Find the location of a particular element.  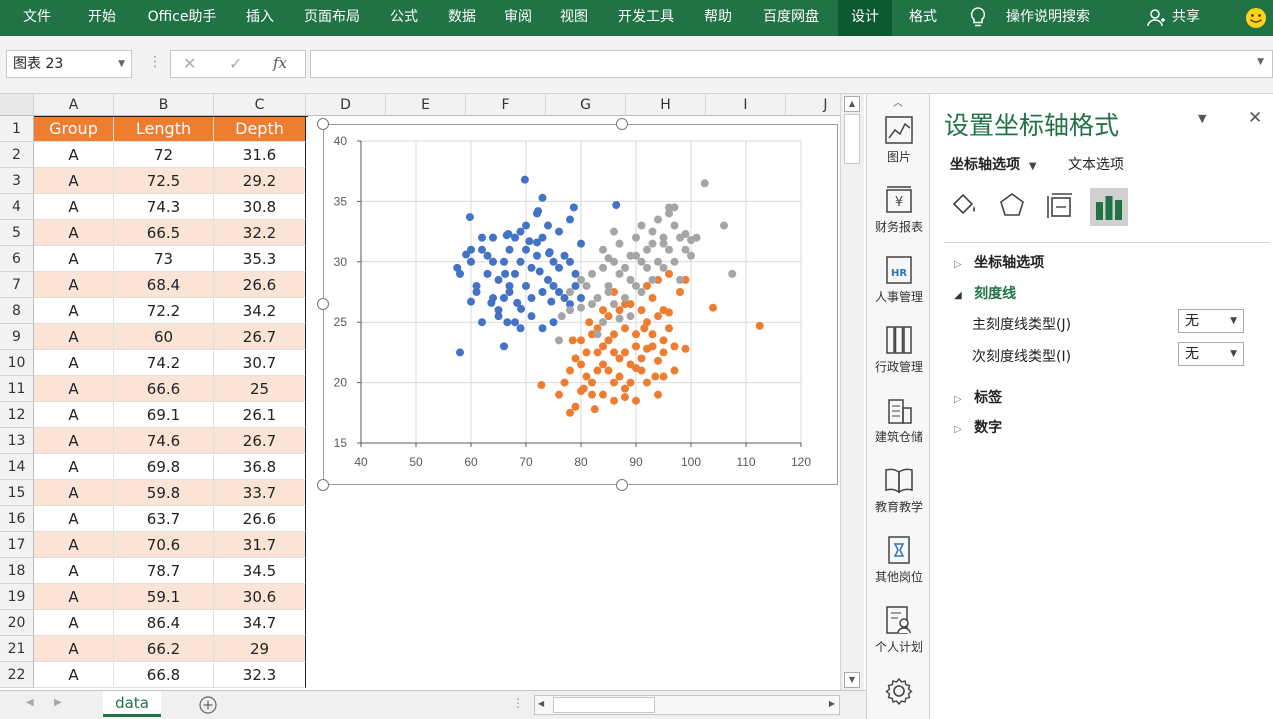

row-header: 3 is located at coordinates (17, 181).